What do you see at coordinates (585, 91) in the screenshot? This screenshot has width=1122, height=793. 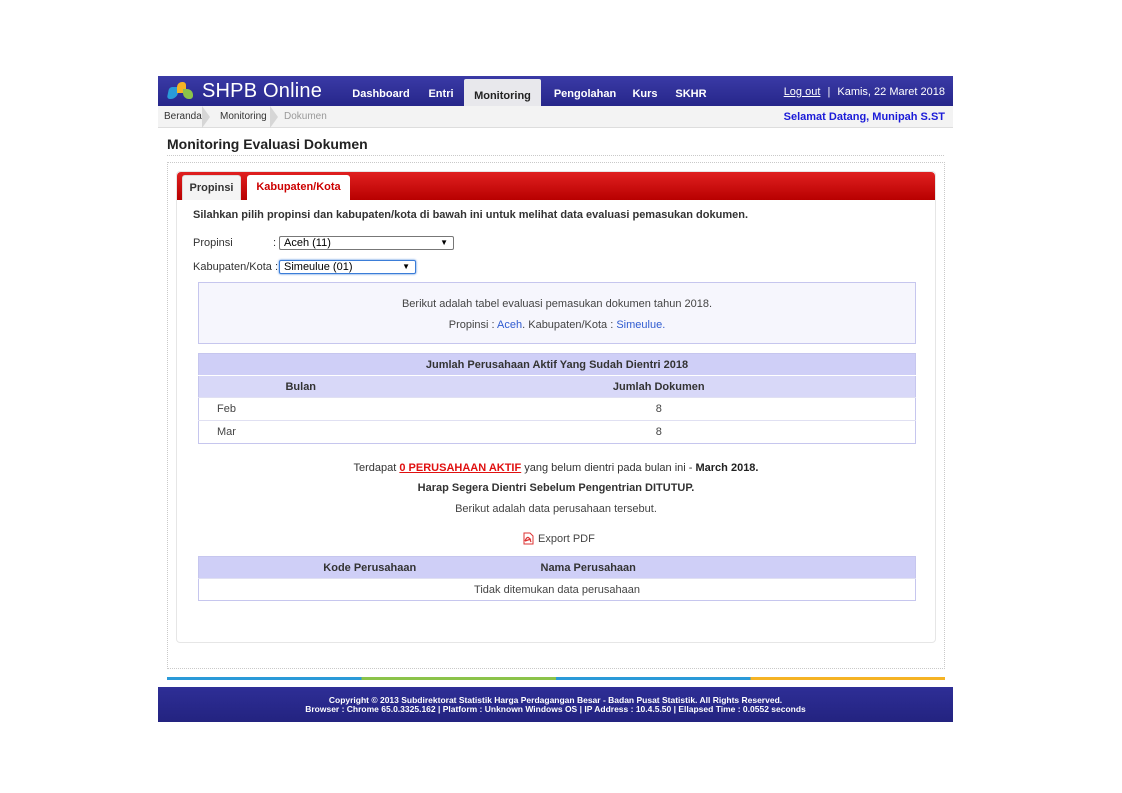 I see `nav-pengolahan: Pengolahan` at bounding box center [585, 91].